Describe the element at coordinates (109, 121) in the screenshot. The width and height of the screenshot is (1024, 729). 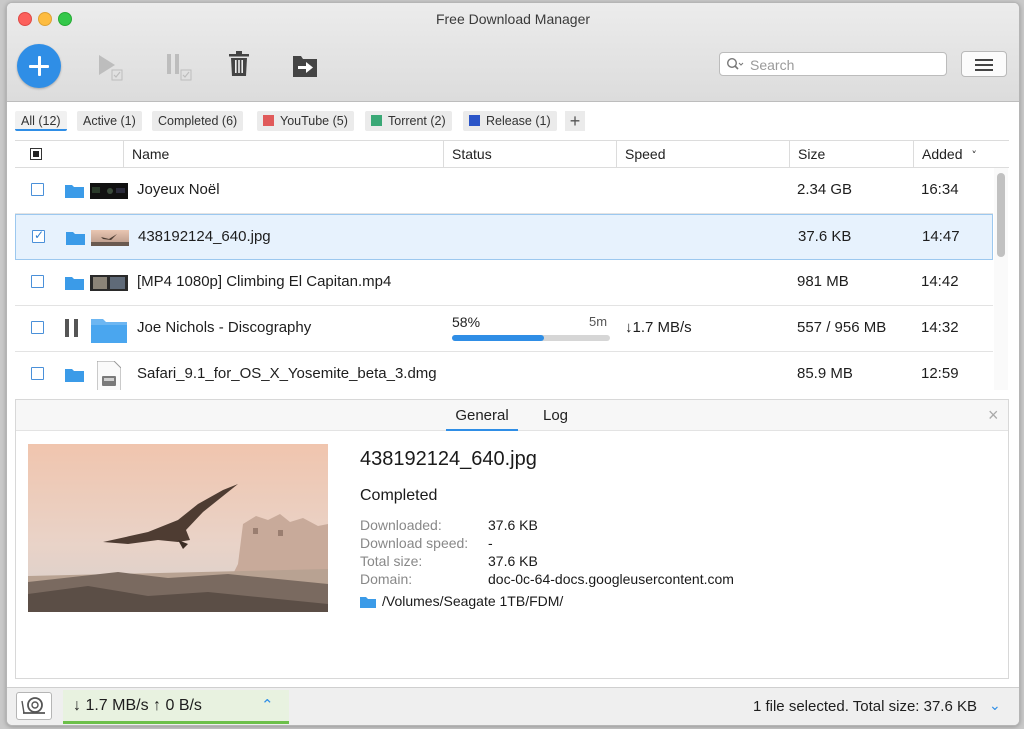
I see `filter-tab-active: Active (1)` at that location.